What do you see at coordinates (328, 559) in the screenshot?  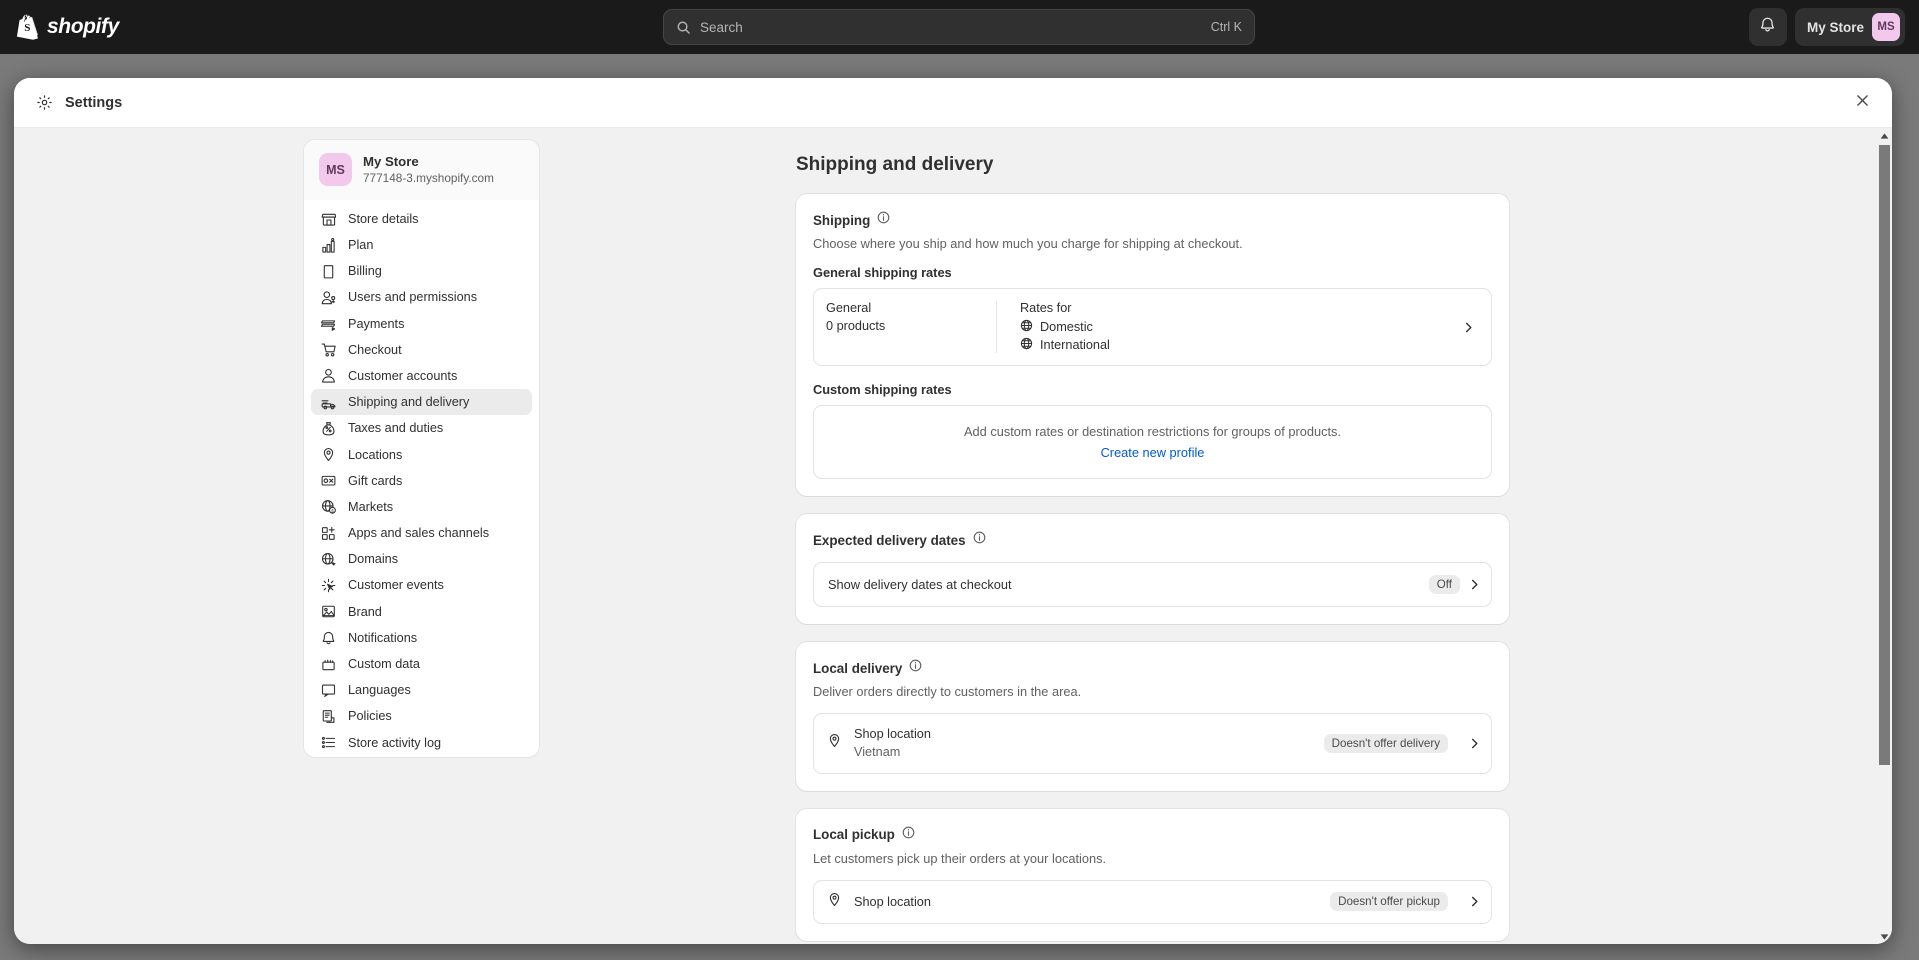 I see `domain-globe-icon` at bounding box center [328, 559].